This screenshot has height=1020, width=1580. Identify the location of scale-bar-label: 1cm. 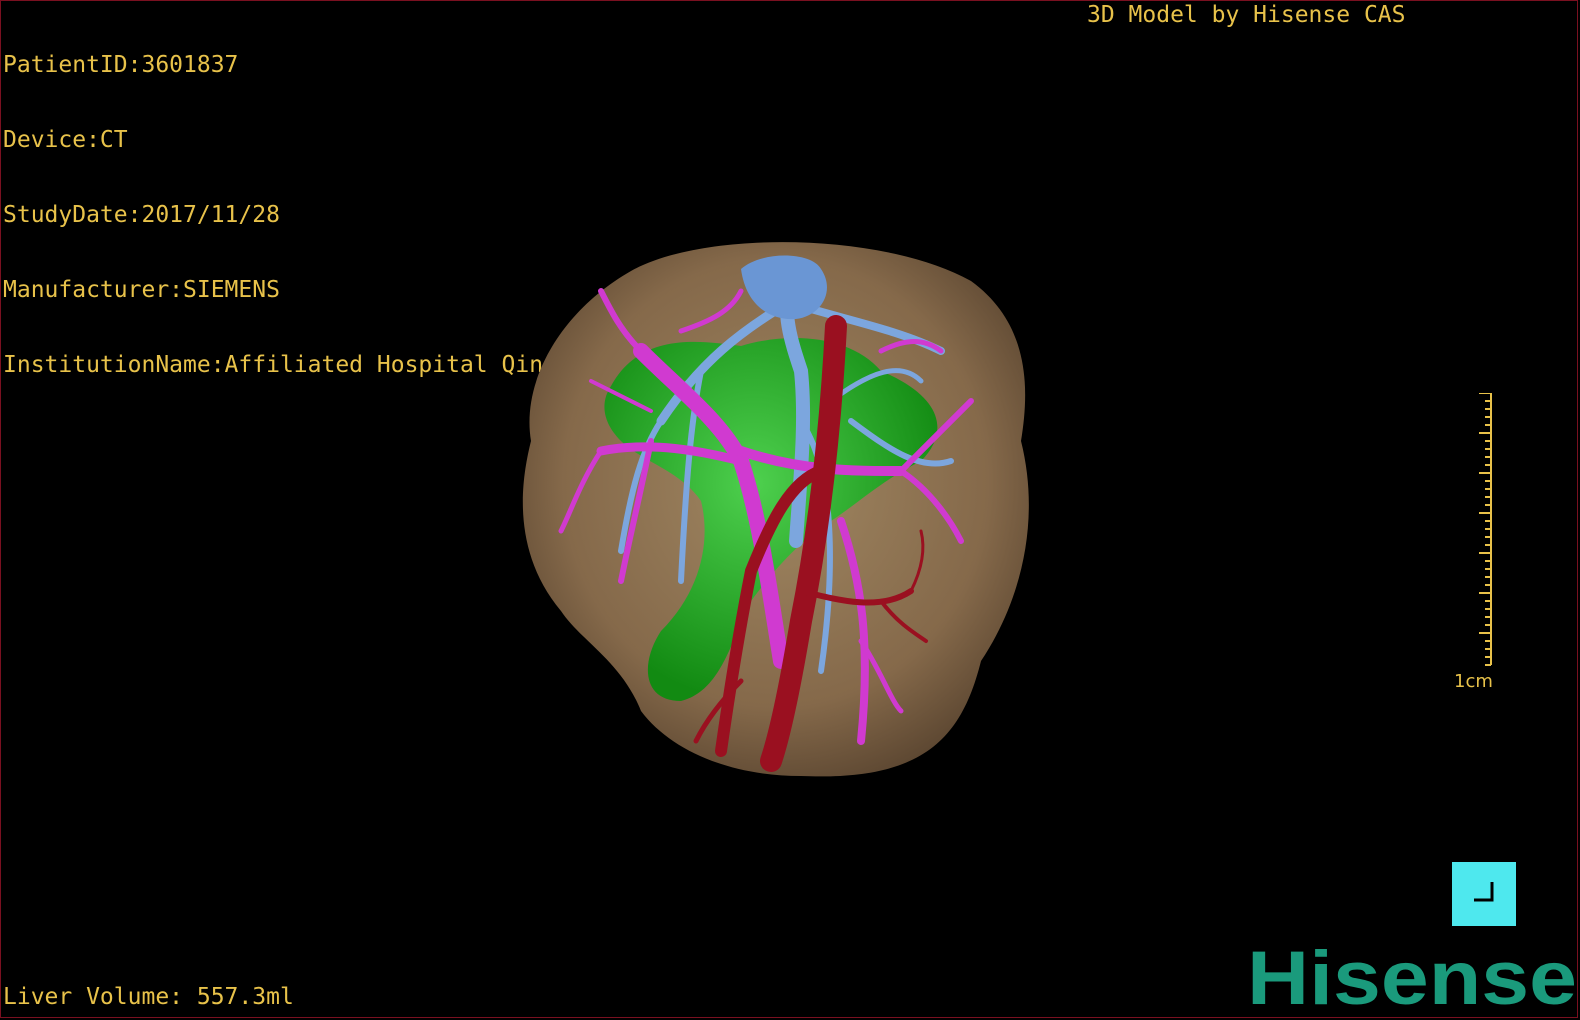
(1473, 681).